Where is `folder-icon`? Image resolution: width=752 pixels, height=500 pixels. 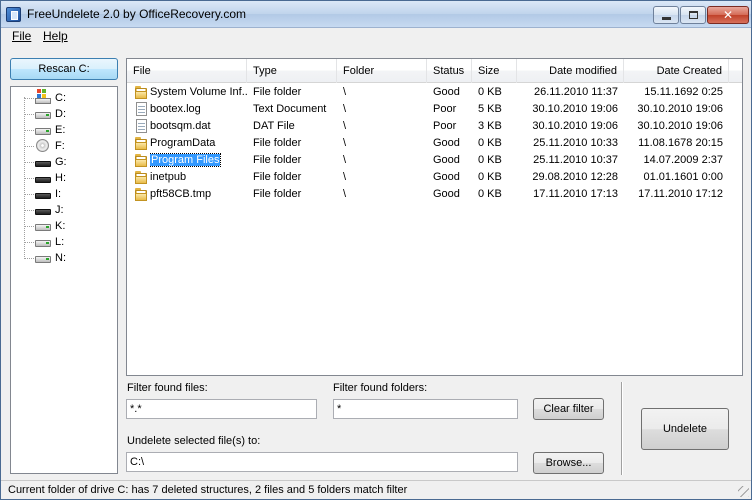
folder-icon is located at coordinates (141, 92).